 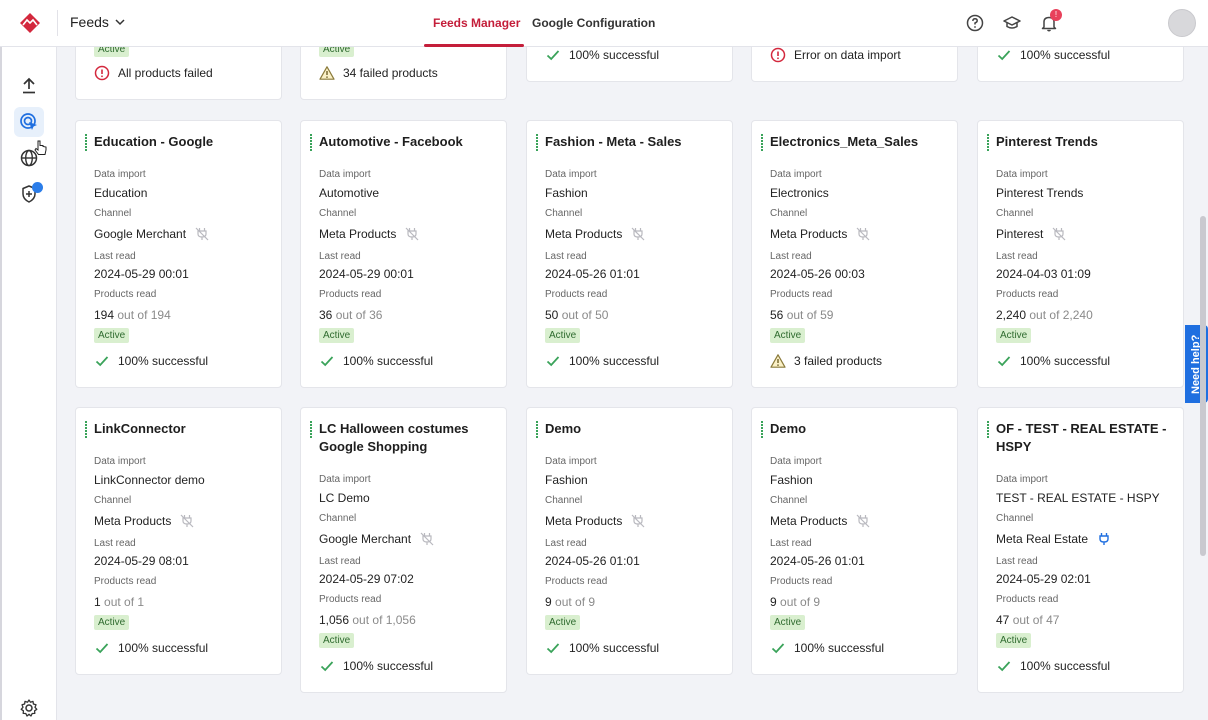 I want to click on channel-text: Meta Products, so click(x=809, y=234).